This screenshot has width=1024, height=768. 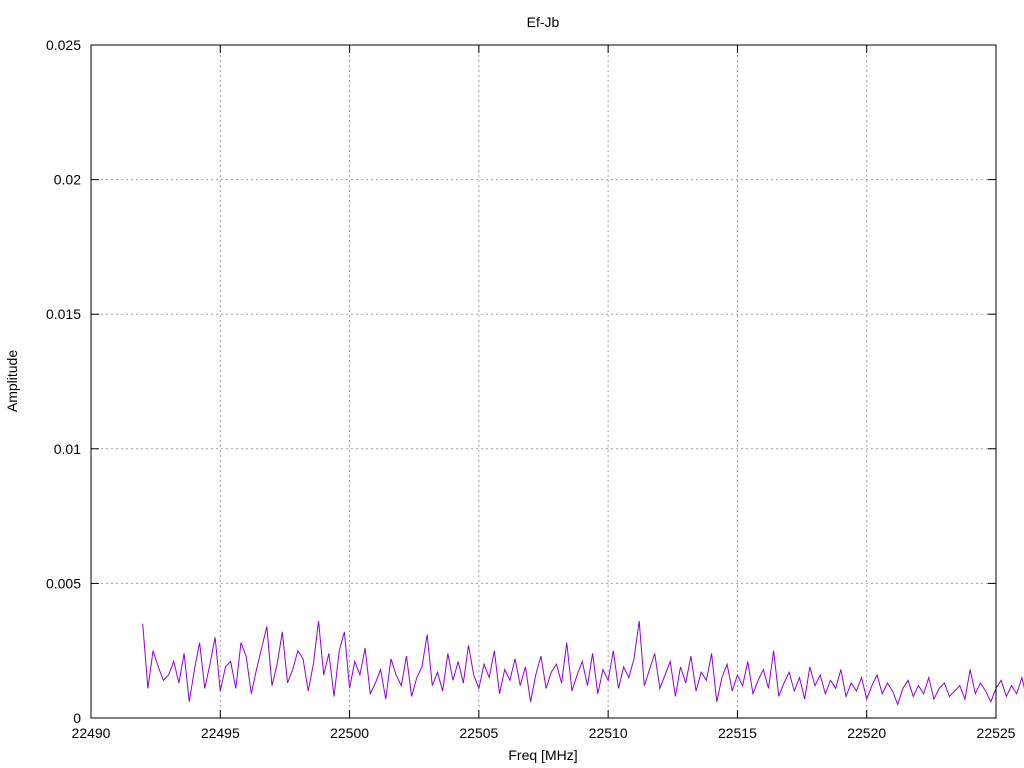 I want to click on x-tick-label: 22500, so click(x=349, y=733).